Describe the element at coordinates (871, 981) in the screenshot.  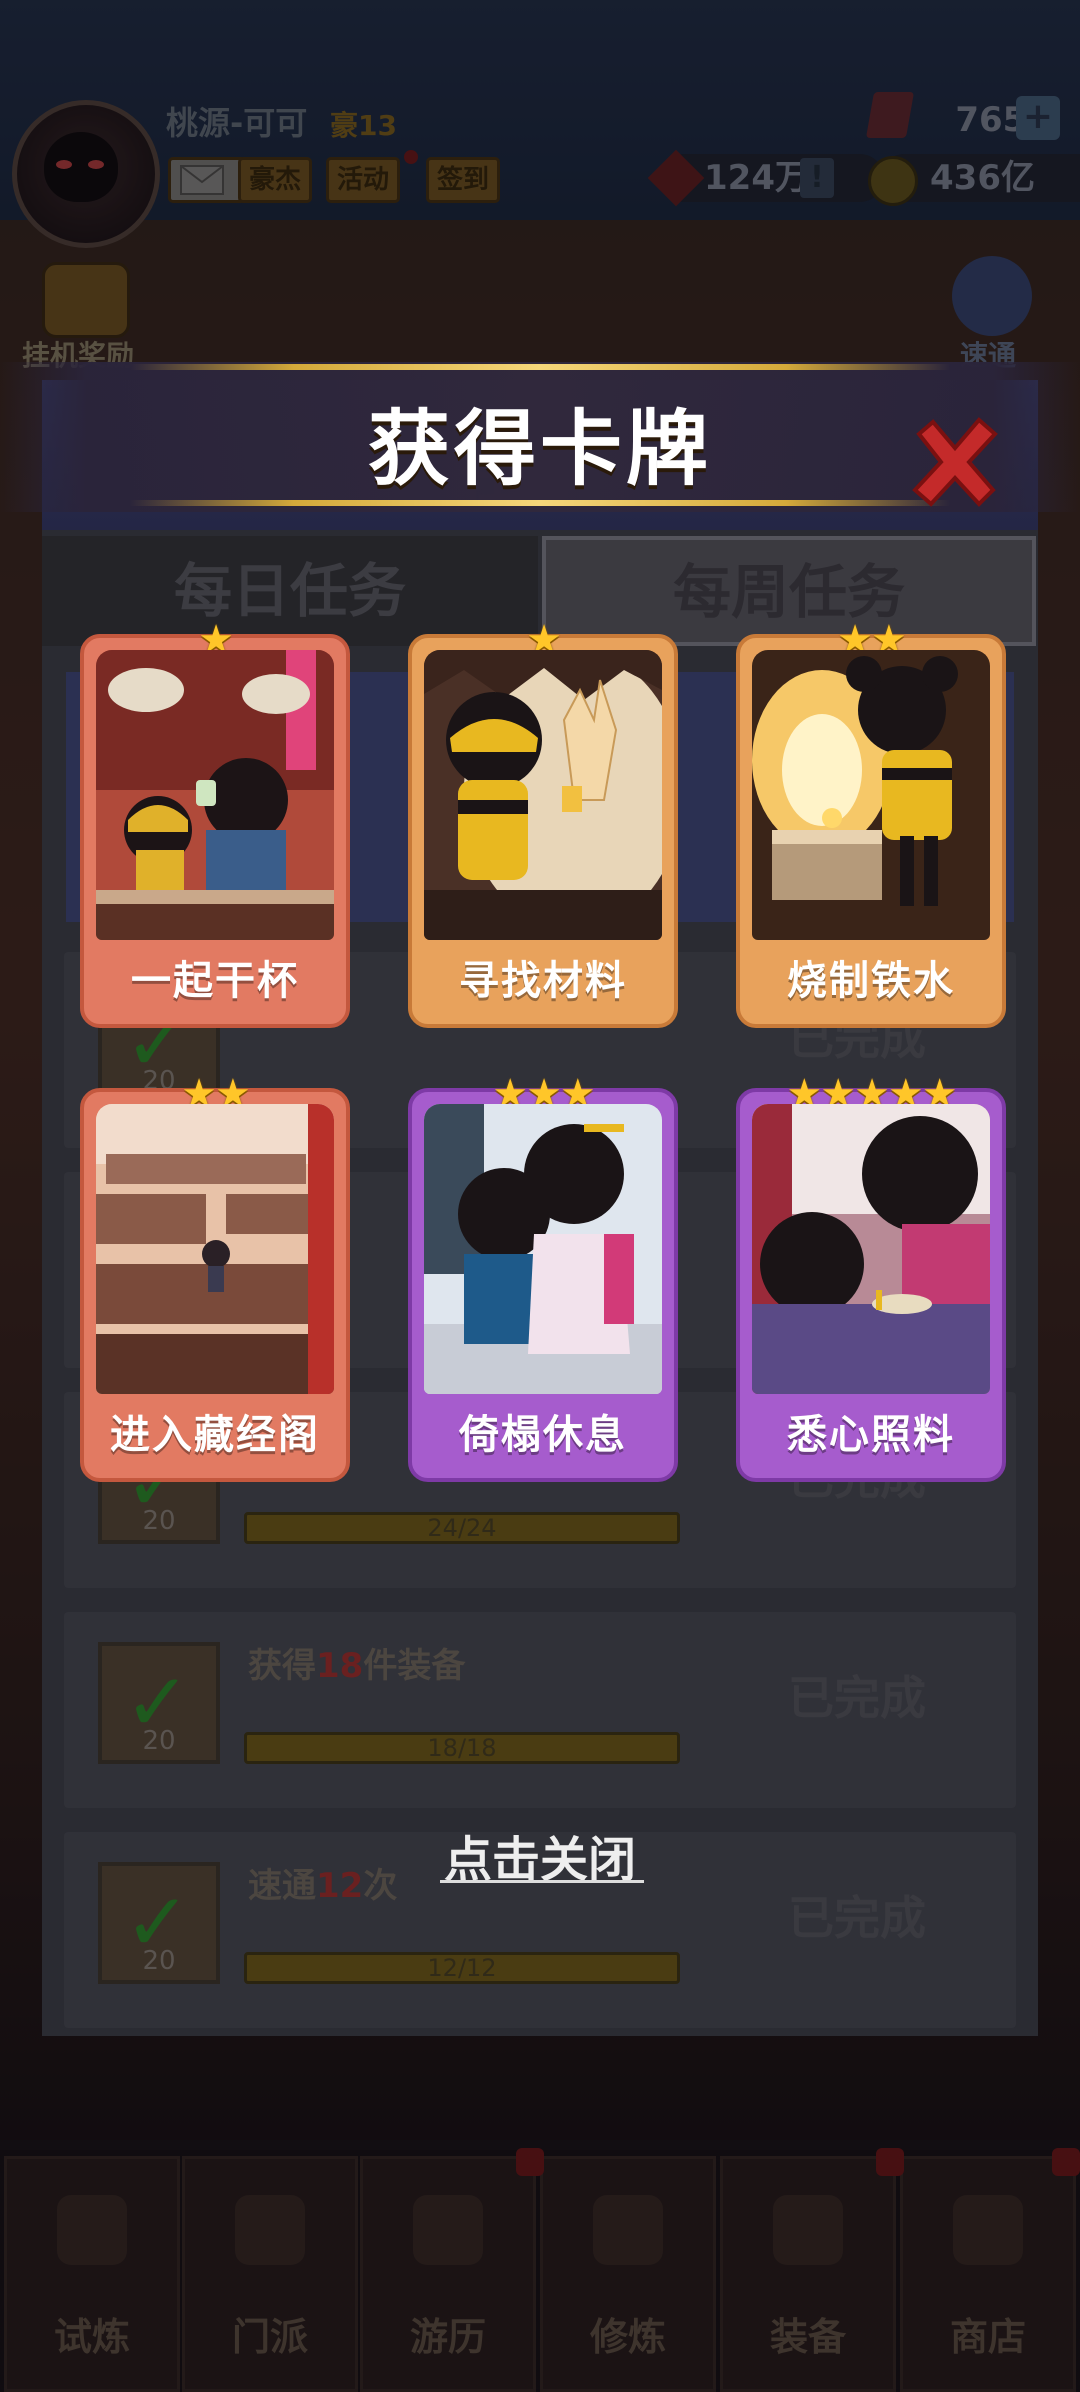
I see `card-label: 烧制铁水` at that location.